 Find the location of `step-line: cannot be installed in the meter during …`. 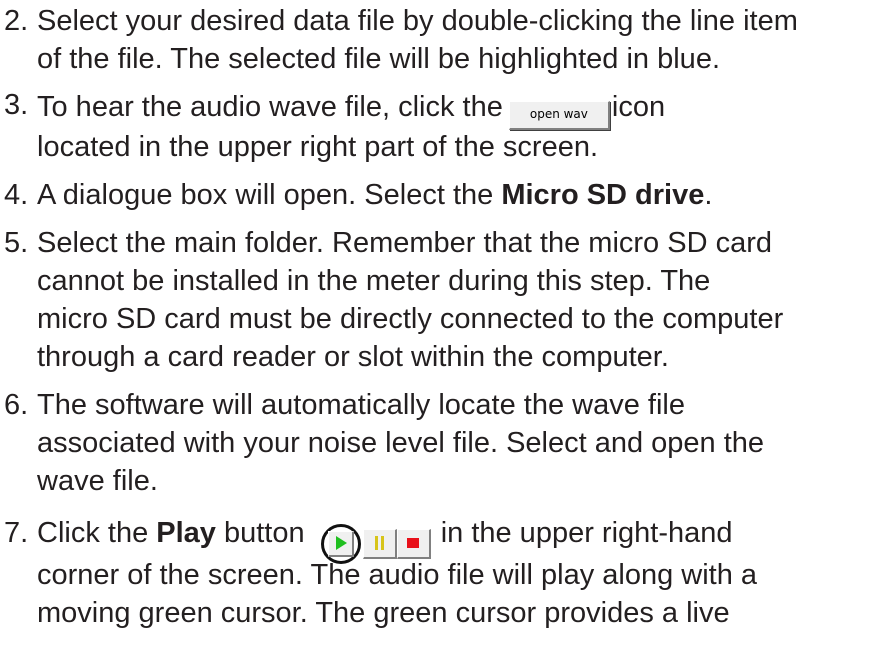

step-line: cannot be installed in the meter during … is located at coordinates (374, 281).